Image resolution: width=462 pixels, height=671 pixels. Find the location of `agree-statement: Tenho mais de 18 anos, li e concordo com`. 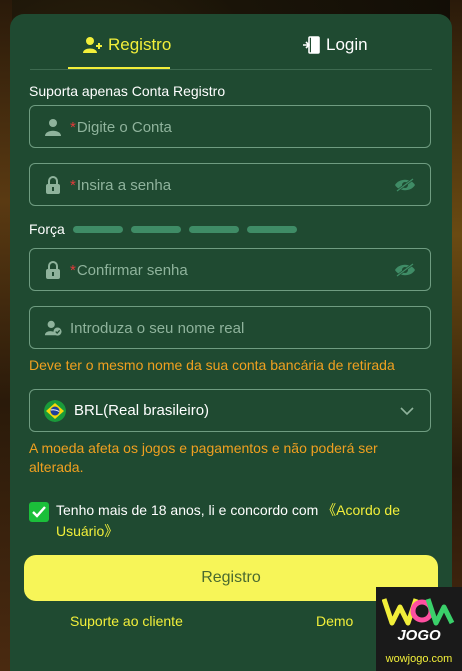

agree-statement: Tenho mais de 18 anos, li e concordo com is located at coordinates (189, 510).